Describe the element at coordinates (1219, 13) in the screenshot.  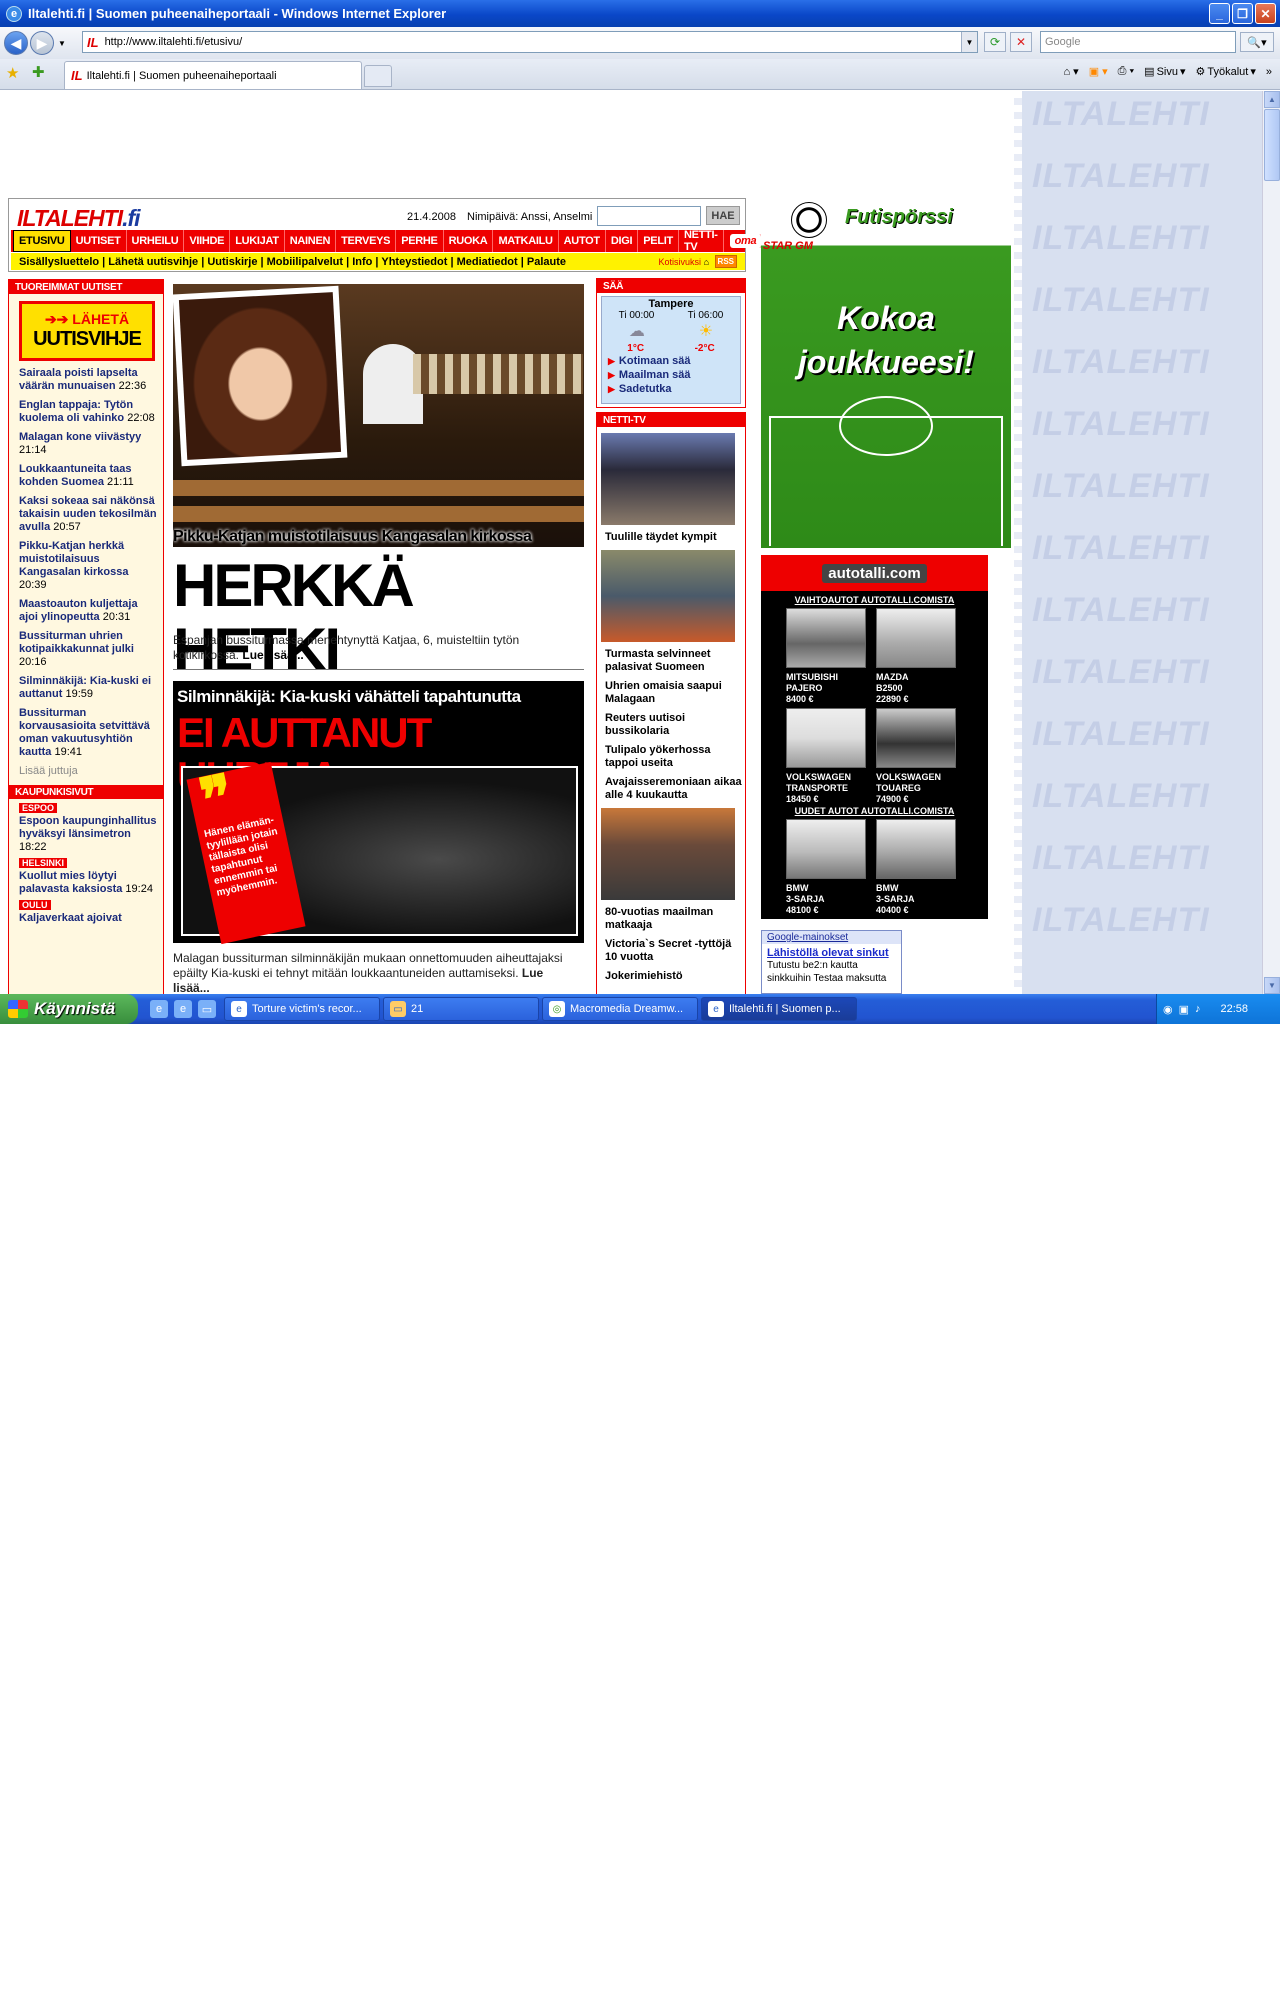
I see `minimize-button: _` at that location.